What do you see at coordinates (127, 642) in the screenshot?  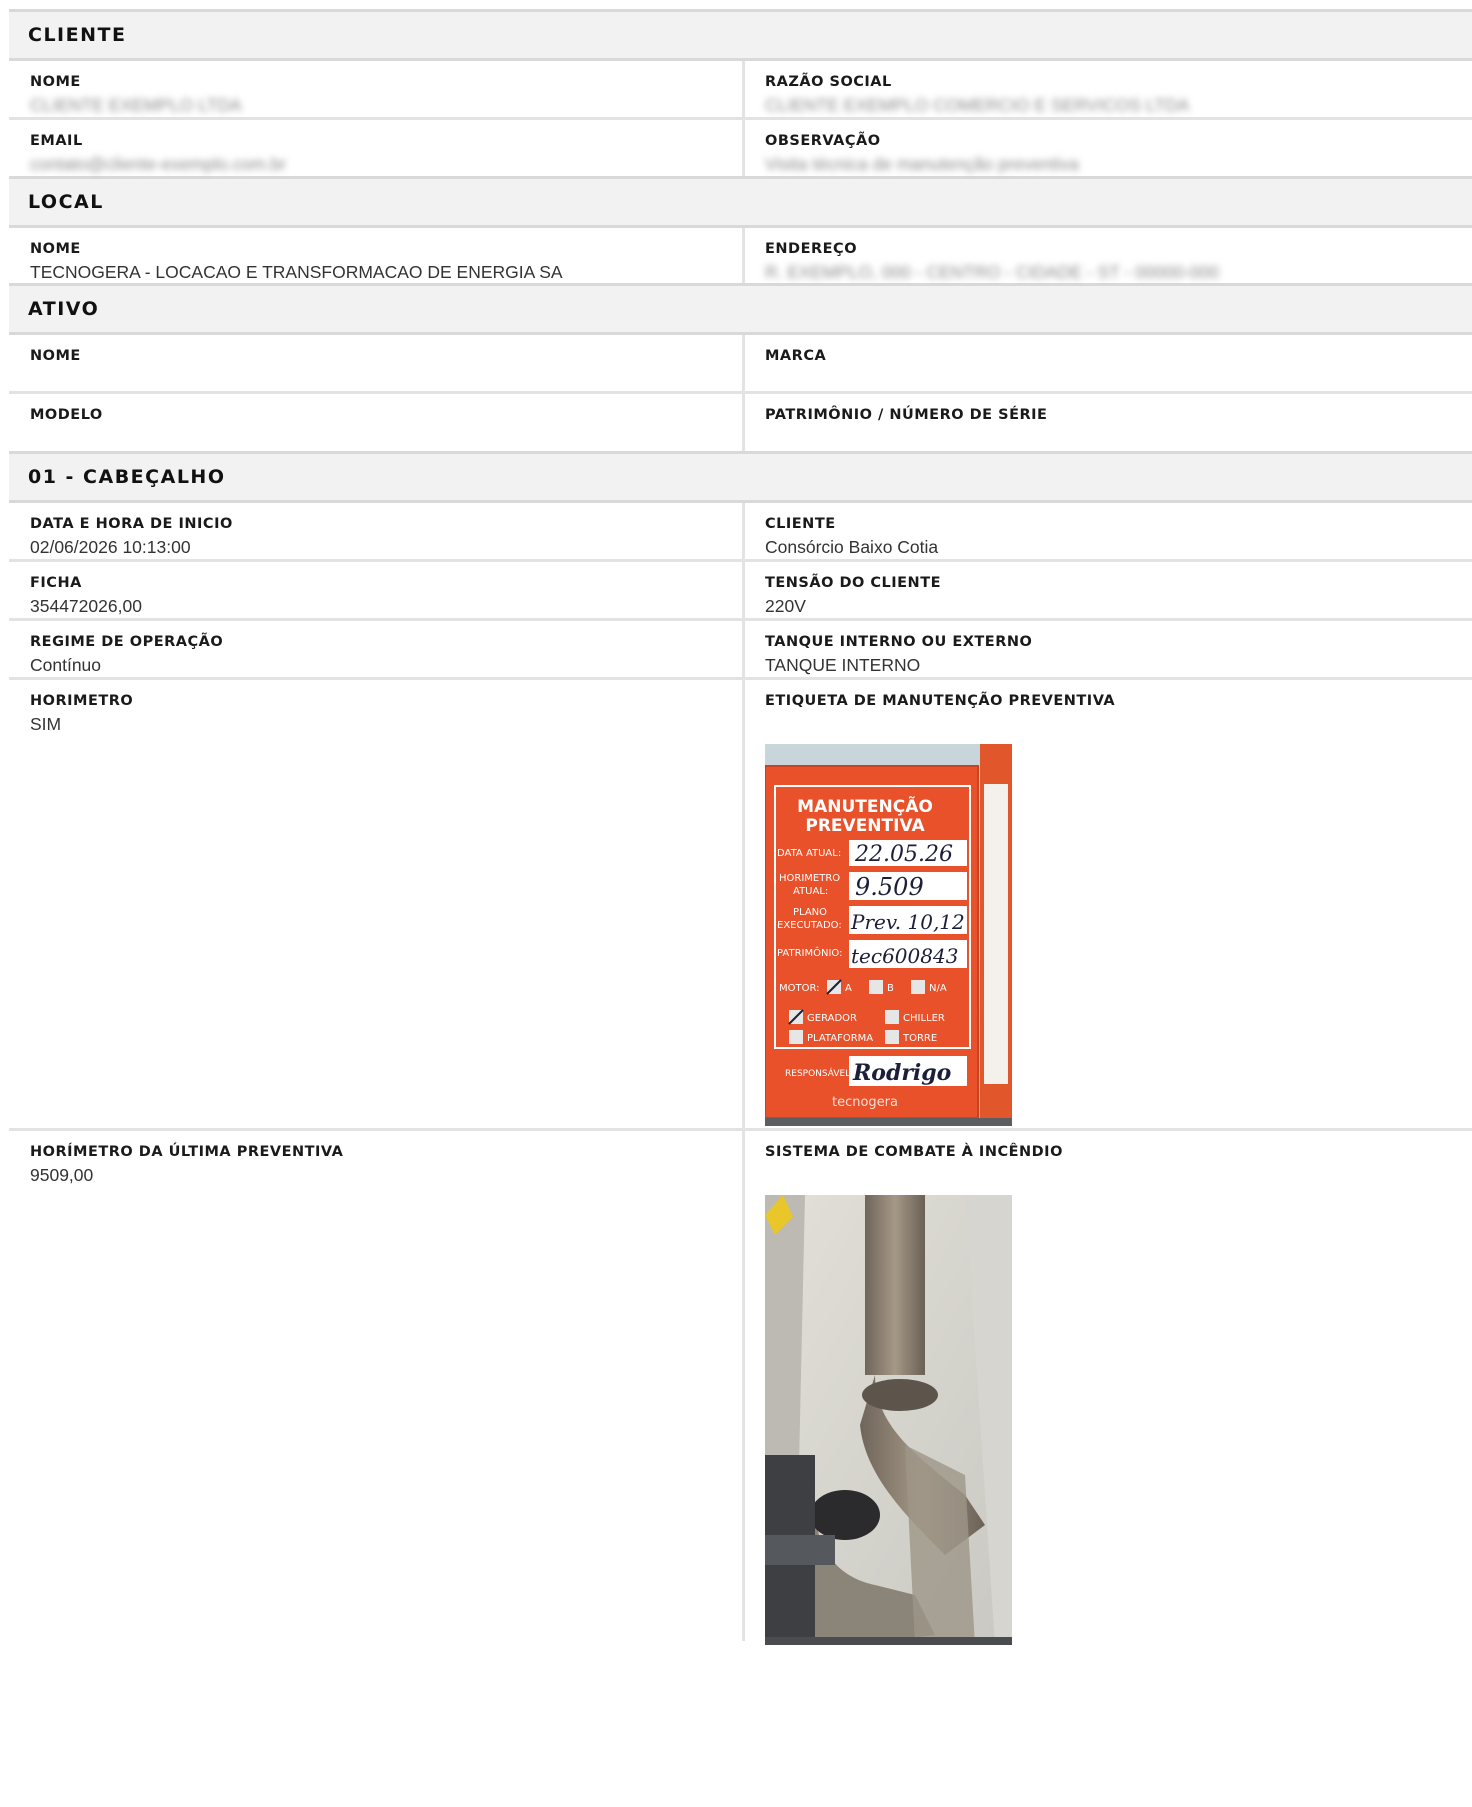 I see `field-label: REGIME DE OPERAÇÃO` at bounding box center [127, 642].